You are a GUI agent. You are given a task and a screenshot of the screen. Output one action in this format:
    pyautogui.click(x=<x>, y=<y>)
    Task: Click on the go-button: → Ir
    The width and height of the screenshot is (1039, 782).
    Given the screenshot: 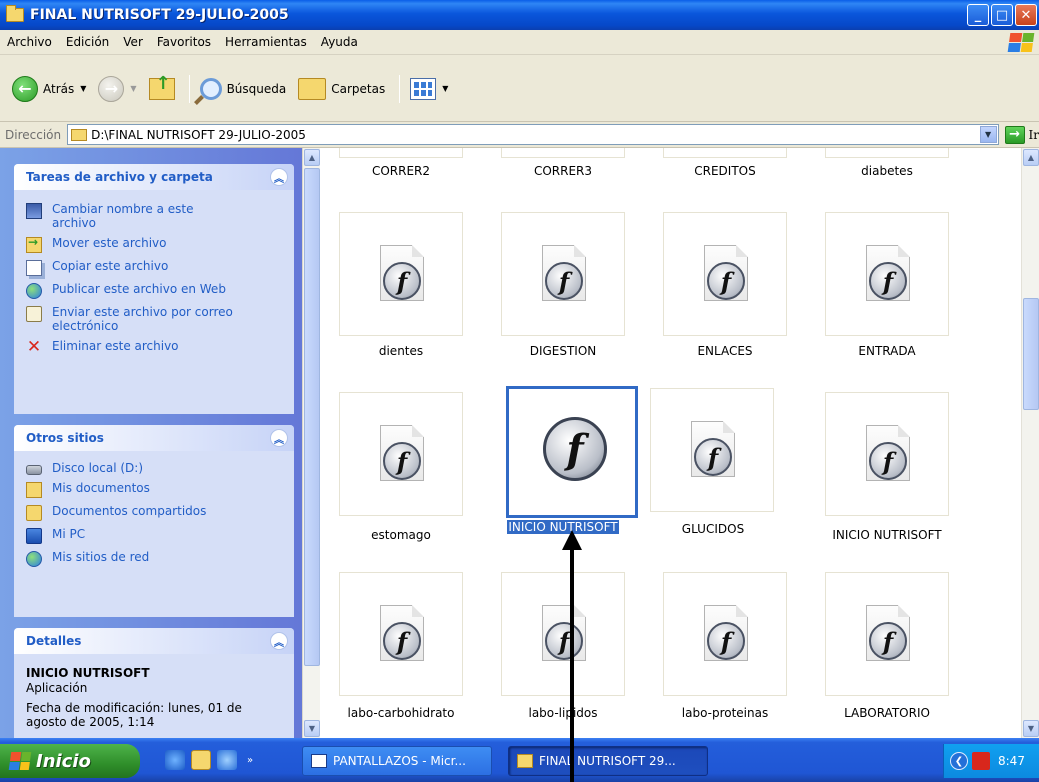 What is the action you would take?
    pyautogui.click(x=1021, y=134)
    